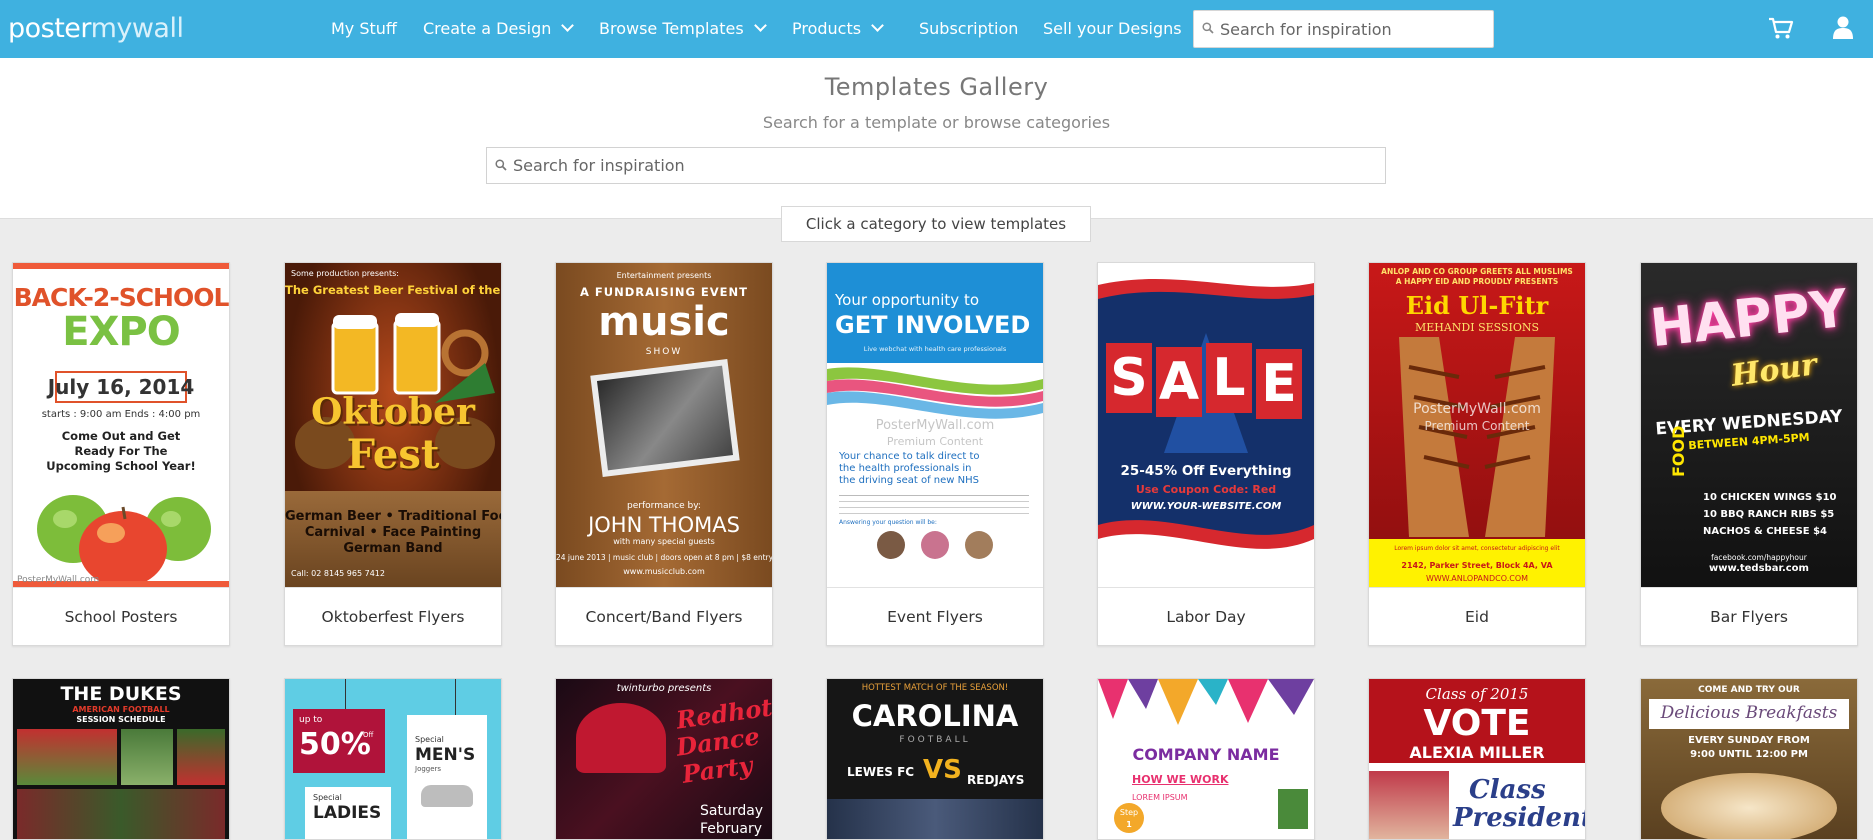  I want to click on thumb-text: E, so click(1279, 384).